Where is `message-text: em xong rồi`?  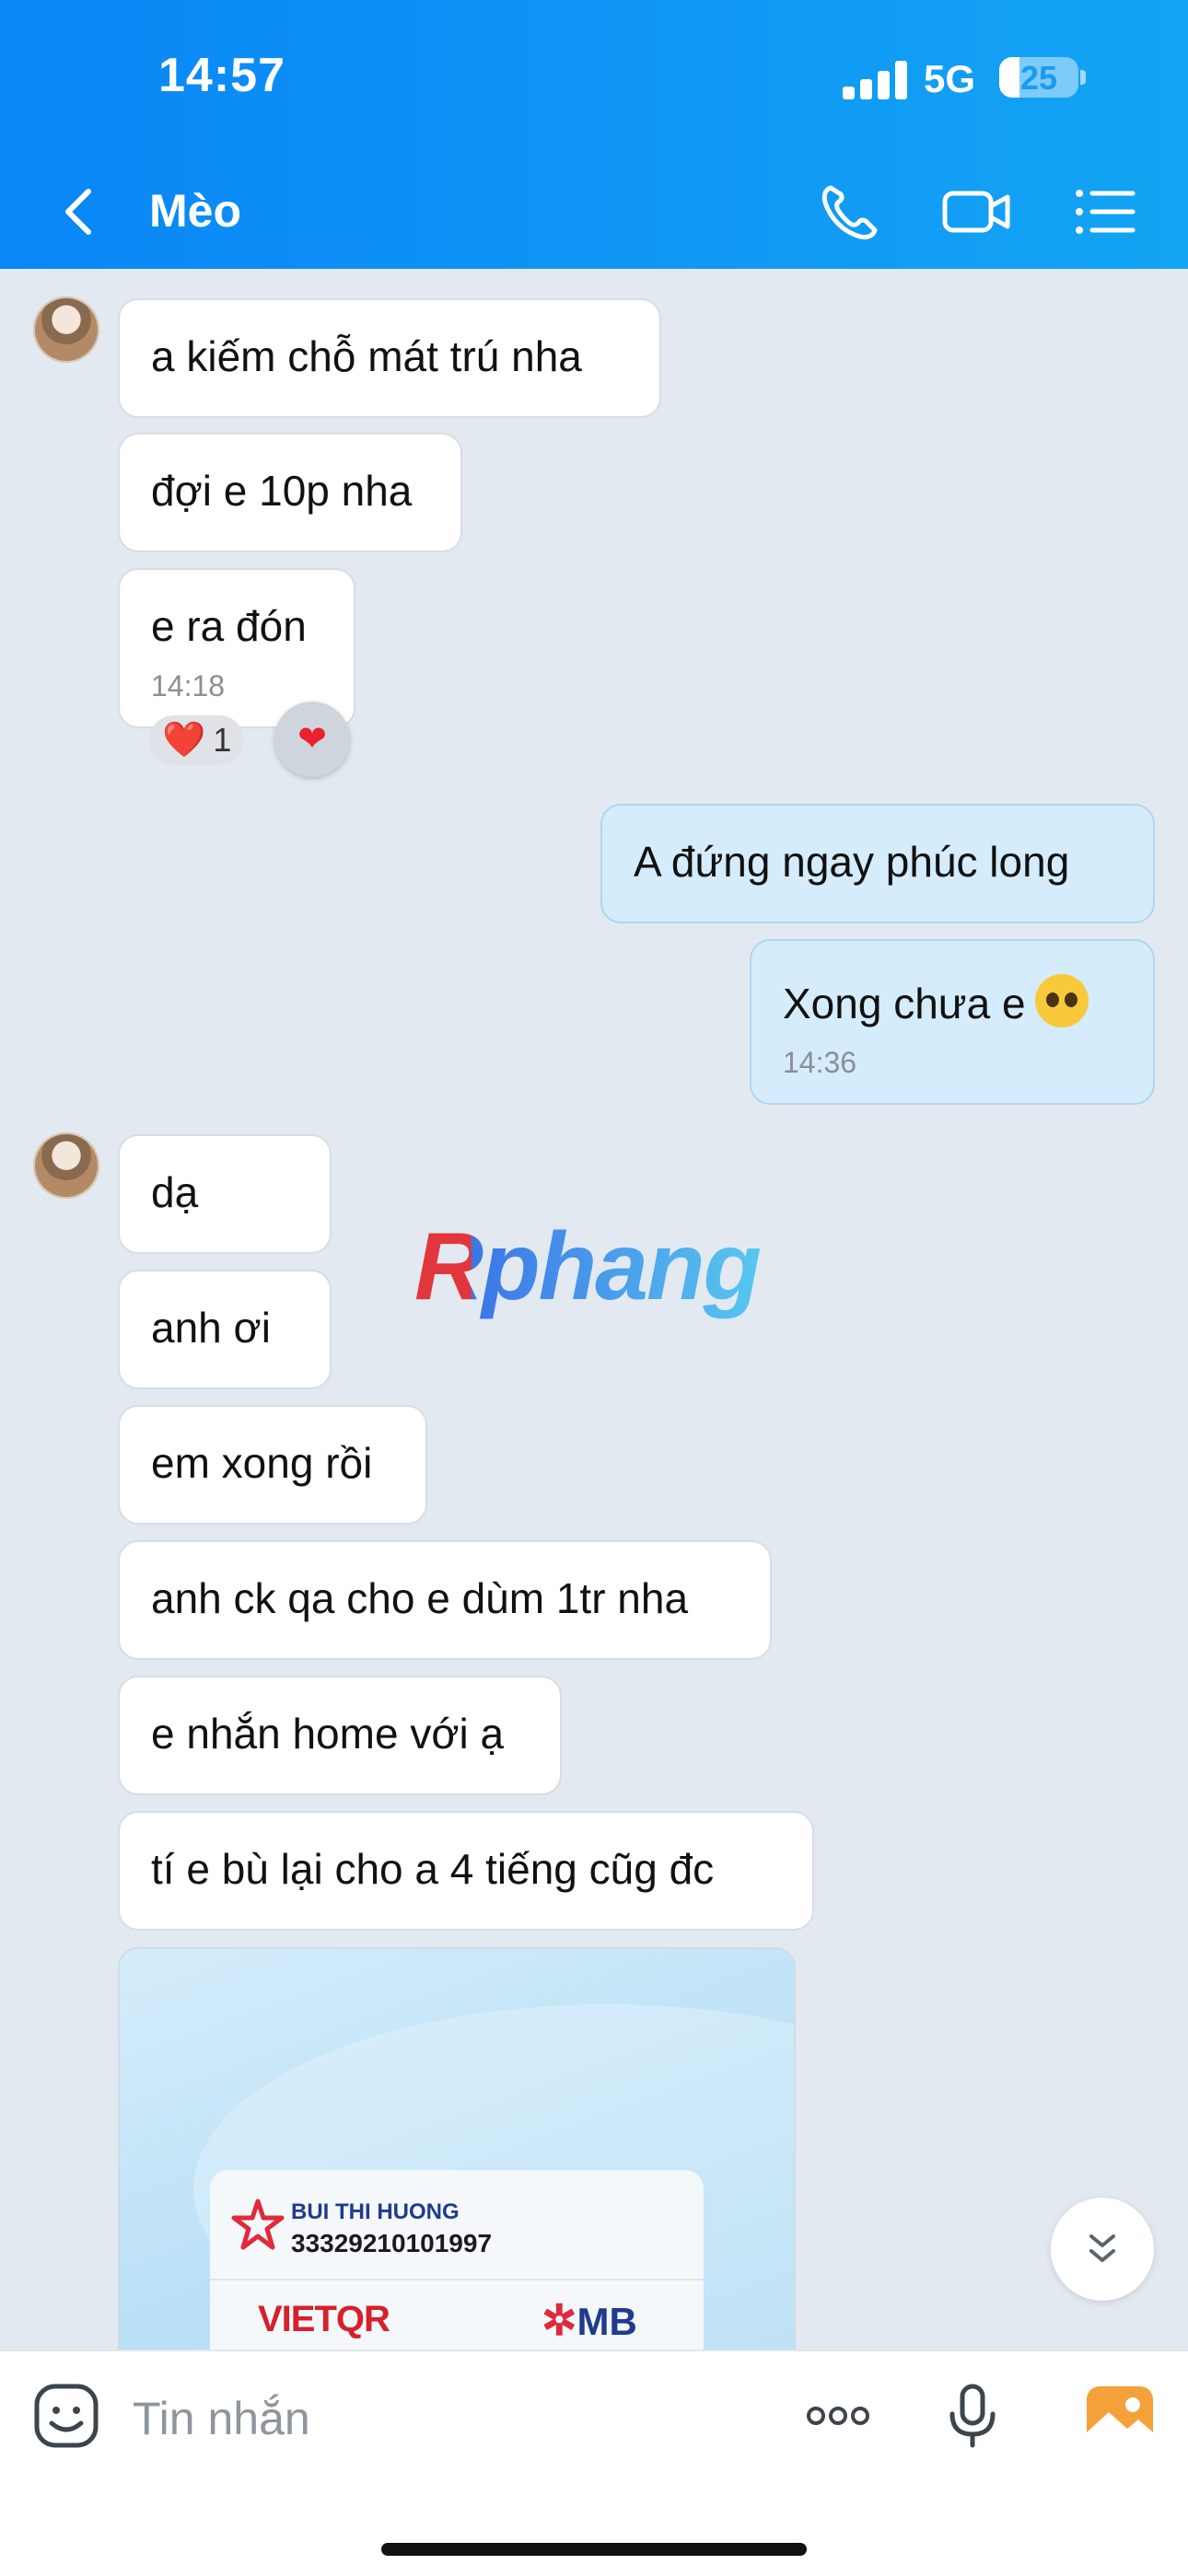 message-text: em xong rồi is located at coordinates (262, 1463).